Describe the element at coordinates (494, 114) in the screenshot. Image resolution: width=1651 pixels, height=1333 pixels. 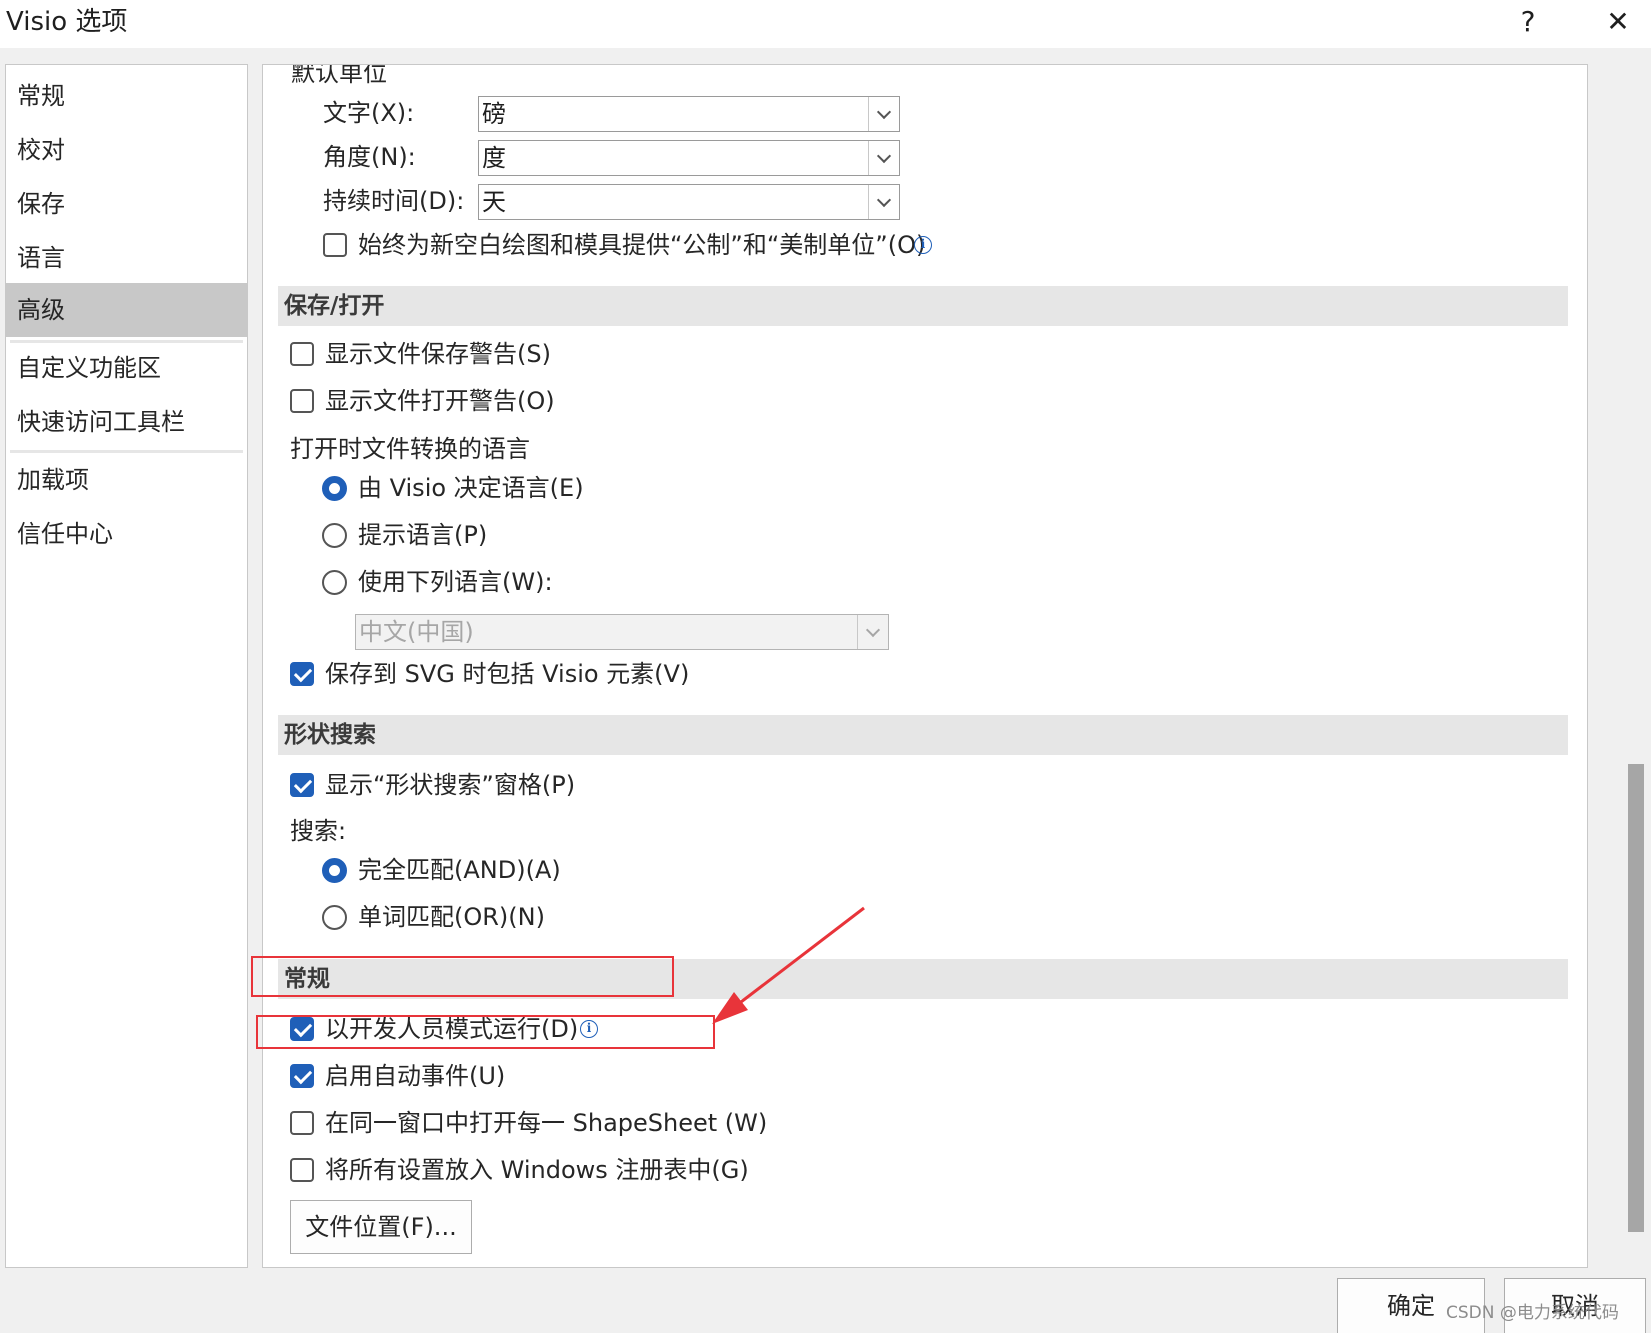
I see `text-unit-value: 磅` at that location.